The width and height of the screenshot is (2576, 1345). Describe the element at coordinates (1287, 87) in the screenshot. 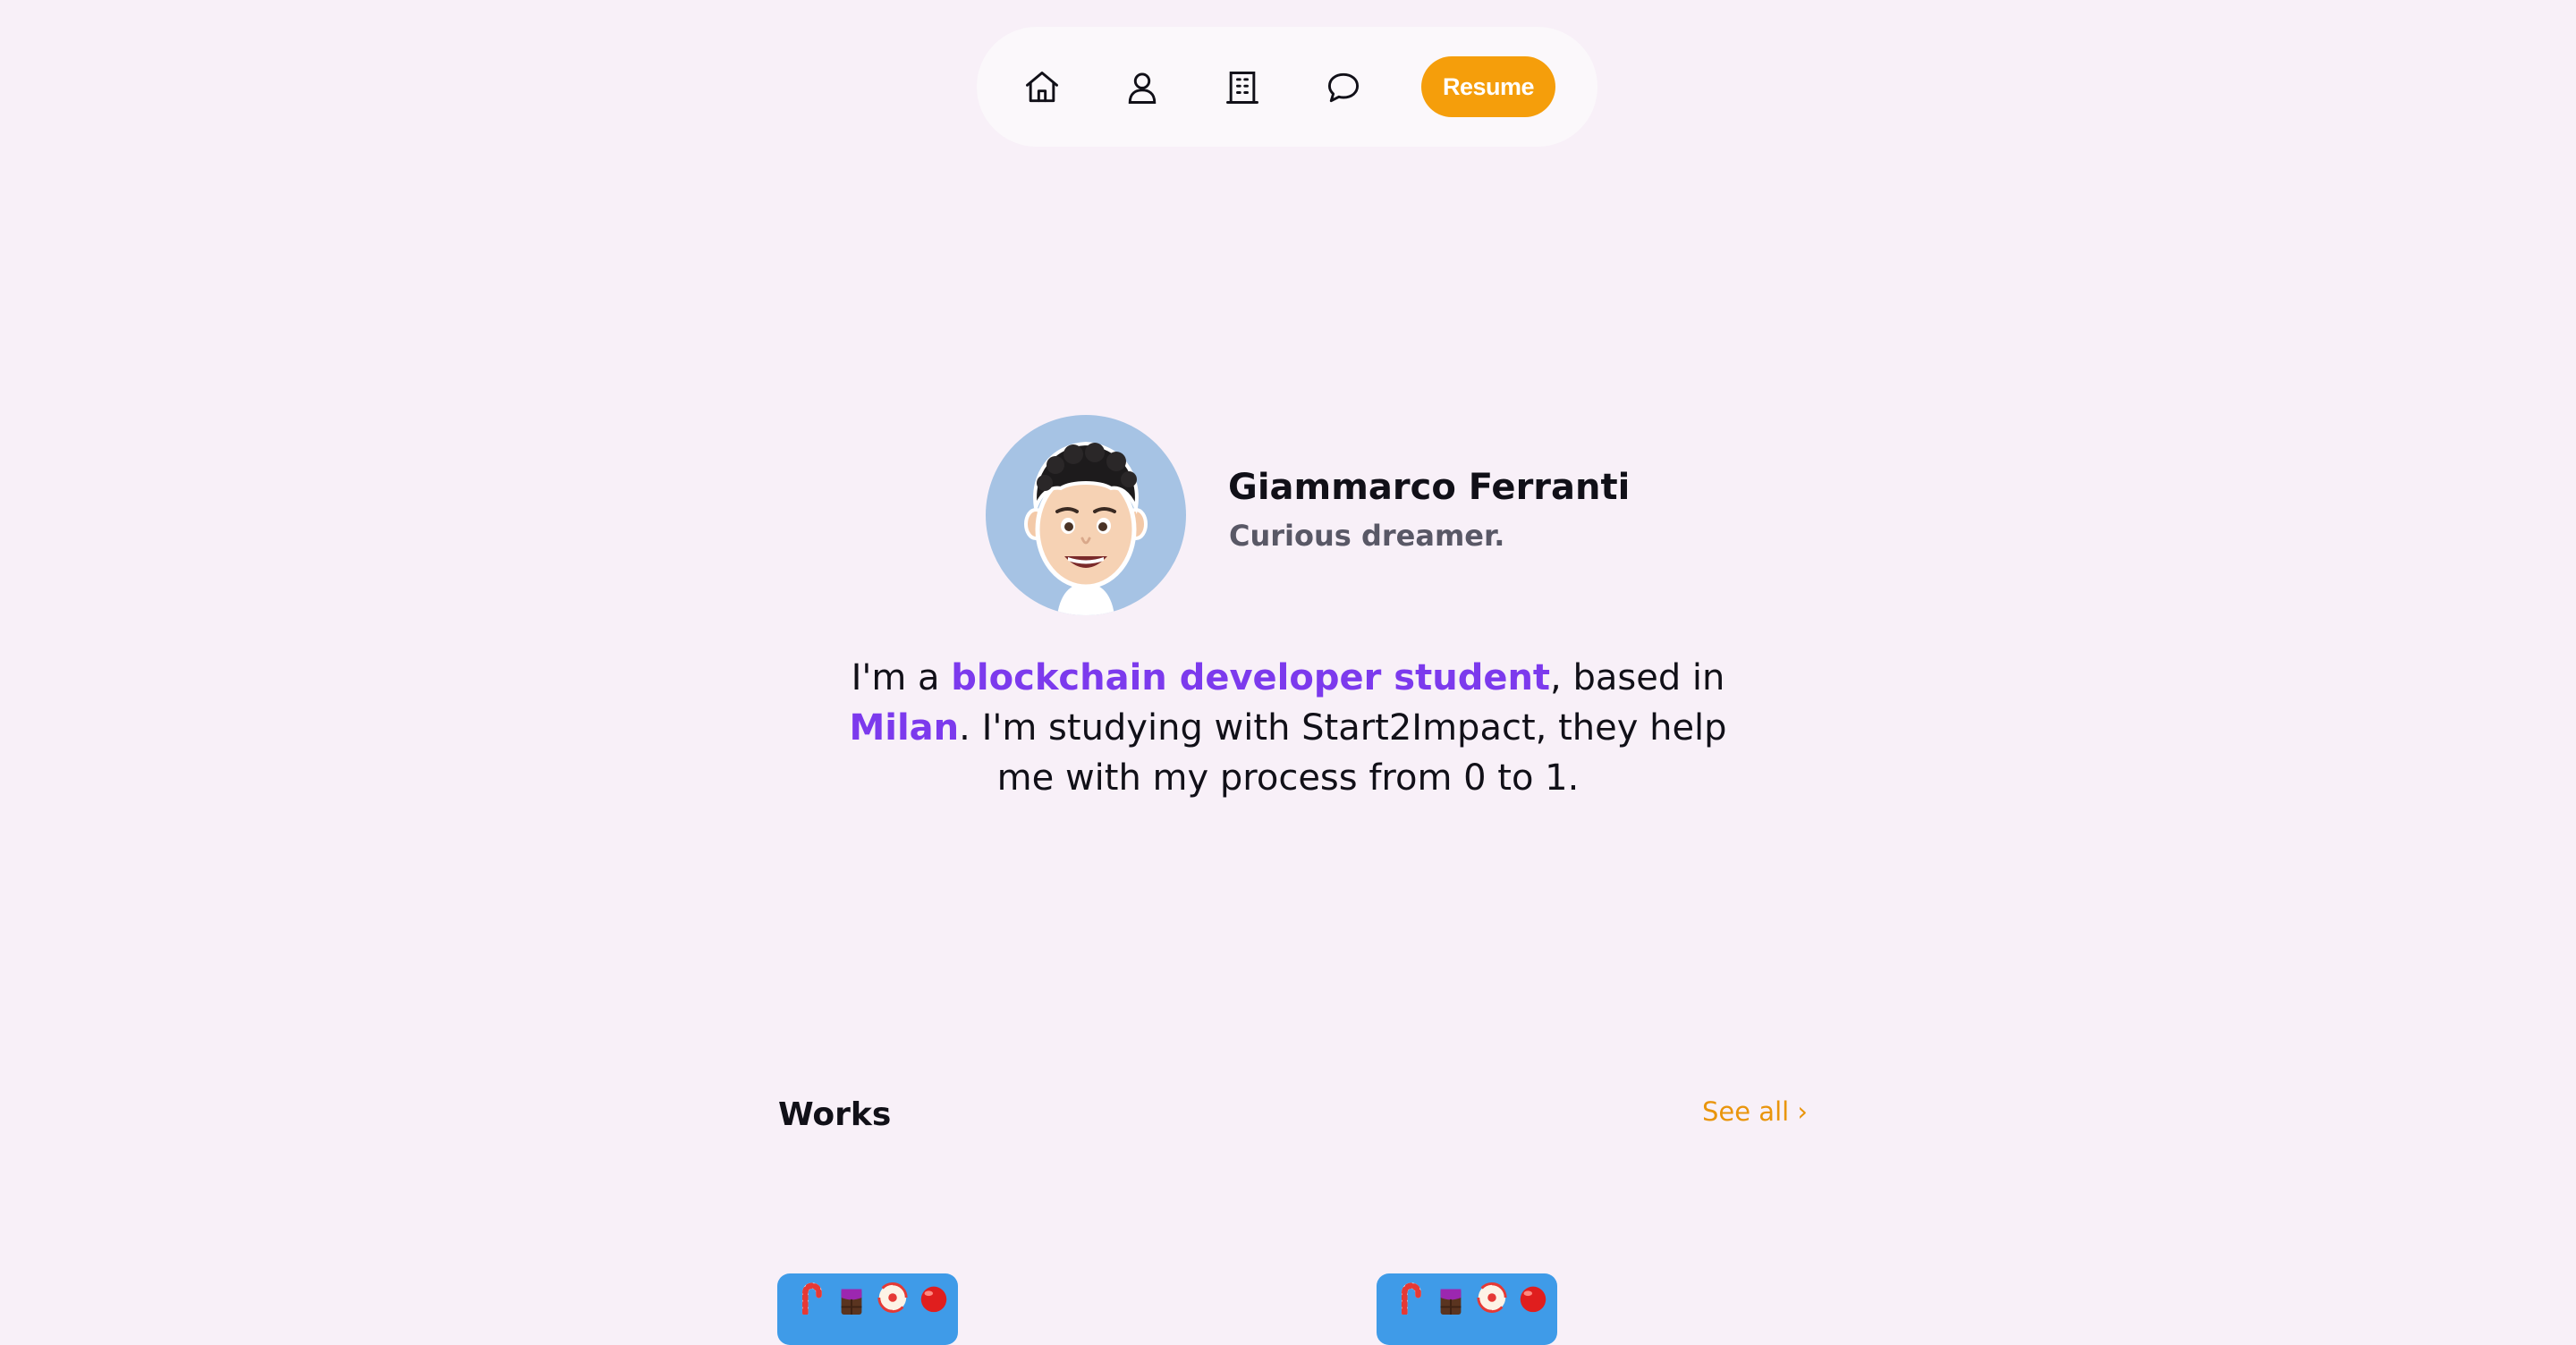

I see `top-nav: Resume` at that location.